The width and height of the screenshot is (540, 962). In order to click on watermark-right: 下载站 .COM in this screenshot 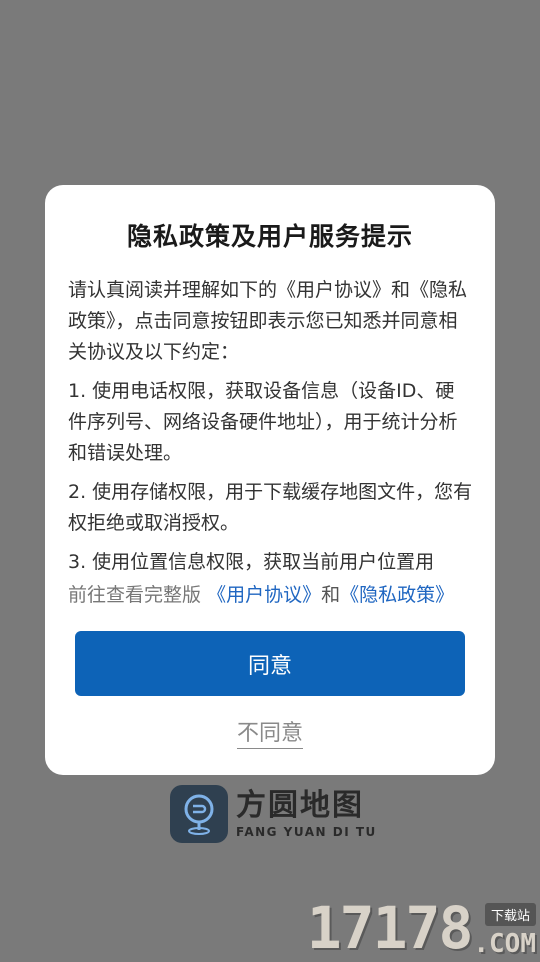, I will do `click(504, 930)`.